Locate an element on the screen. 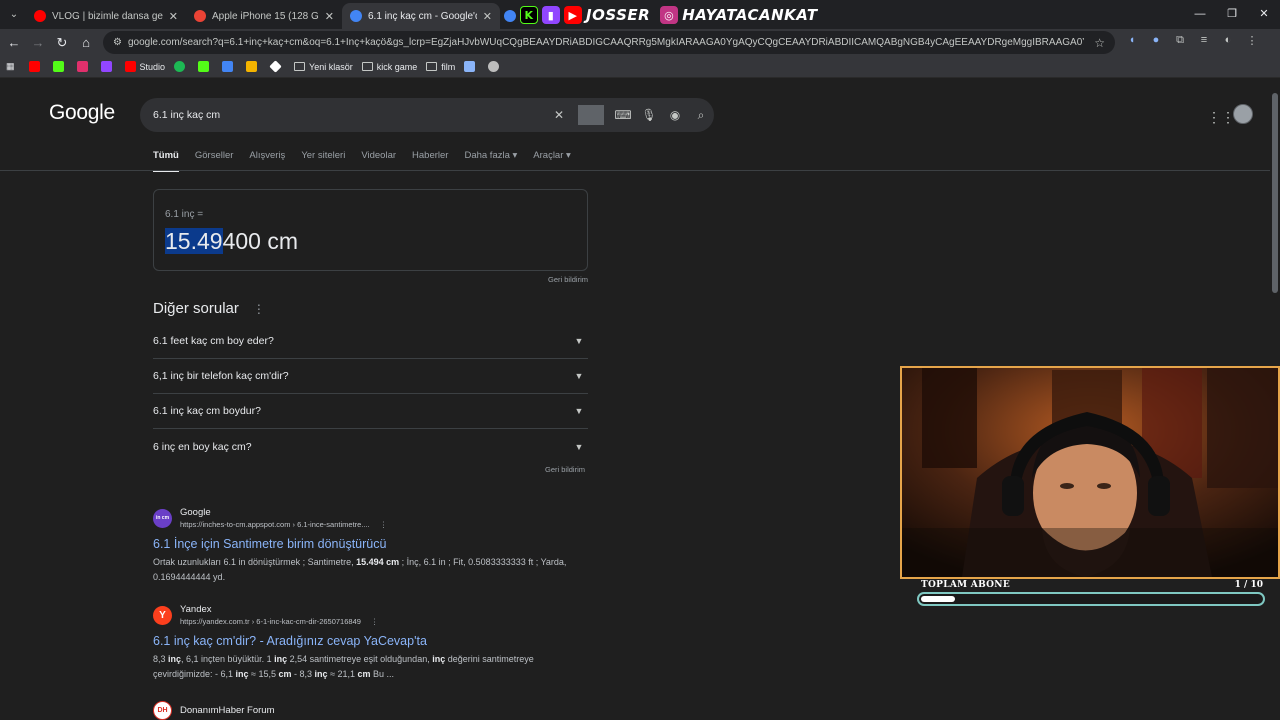  youtube-icon is located at coordinates (34, 66).